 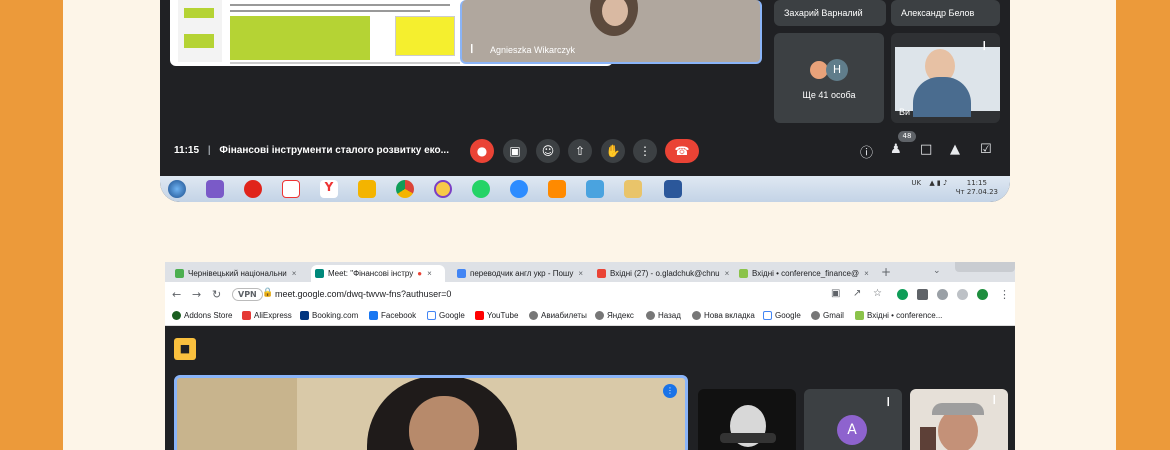 What do you see at coordinates (215, 189) in the screenshot?
I see `viber-icon` at bounding box center [215, 189].